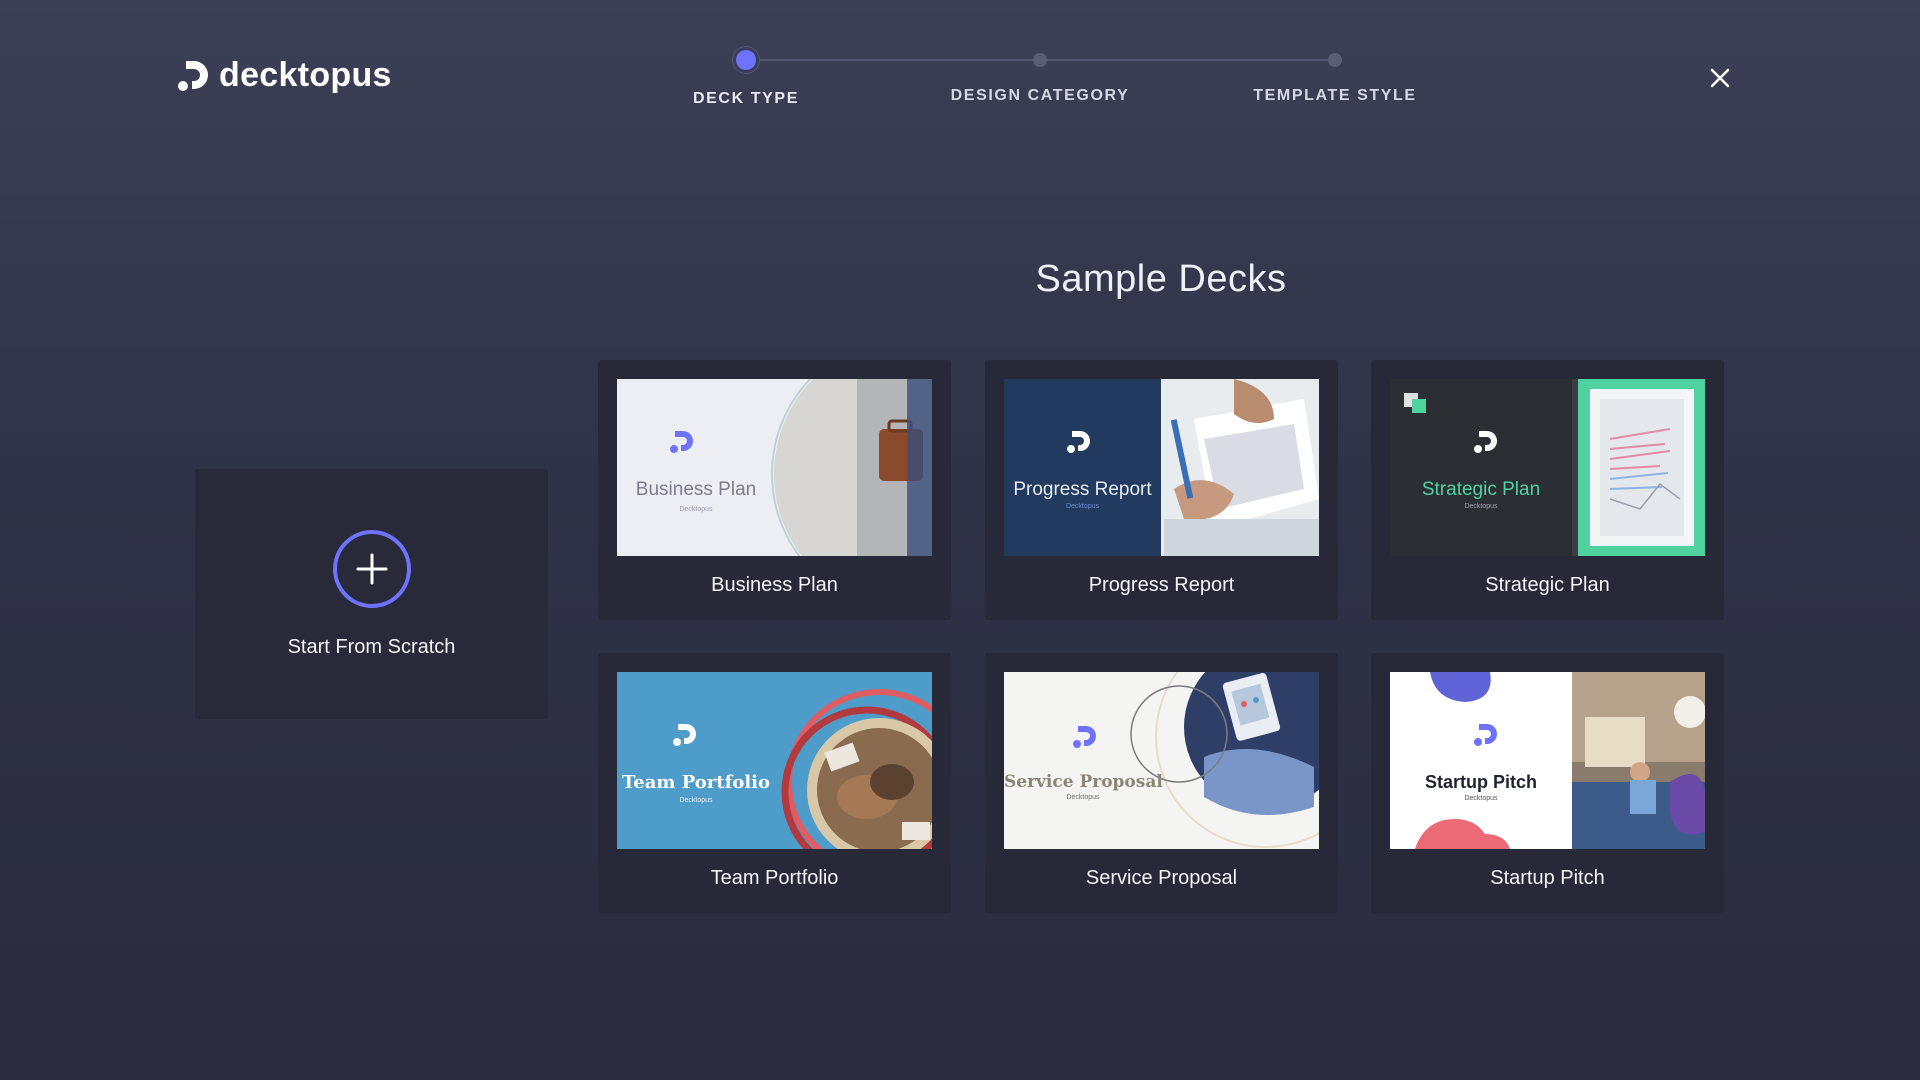 The image size is (1920, 1080). Describe the element at coordinates (1082, 489) in the screenshot. I see `thumb-title: Progress Report` at that location.